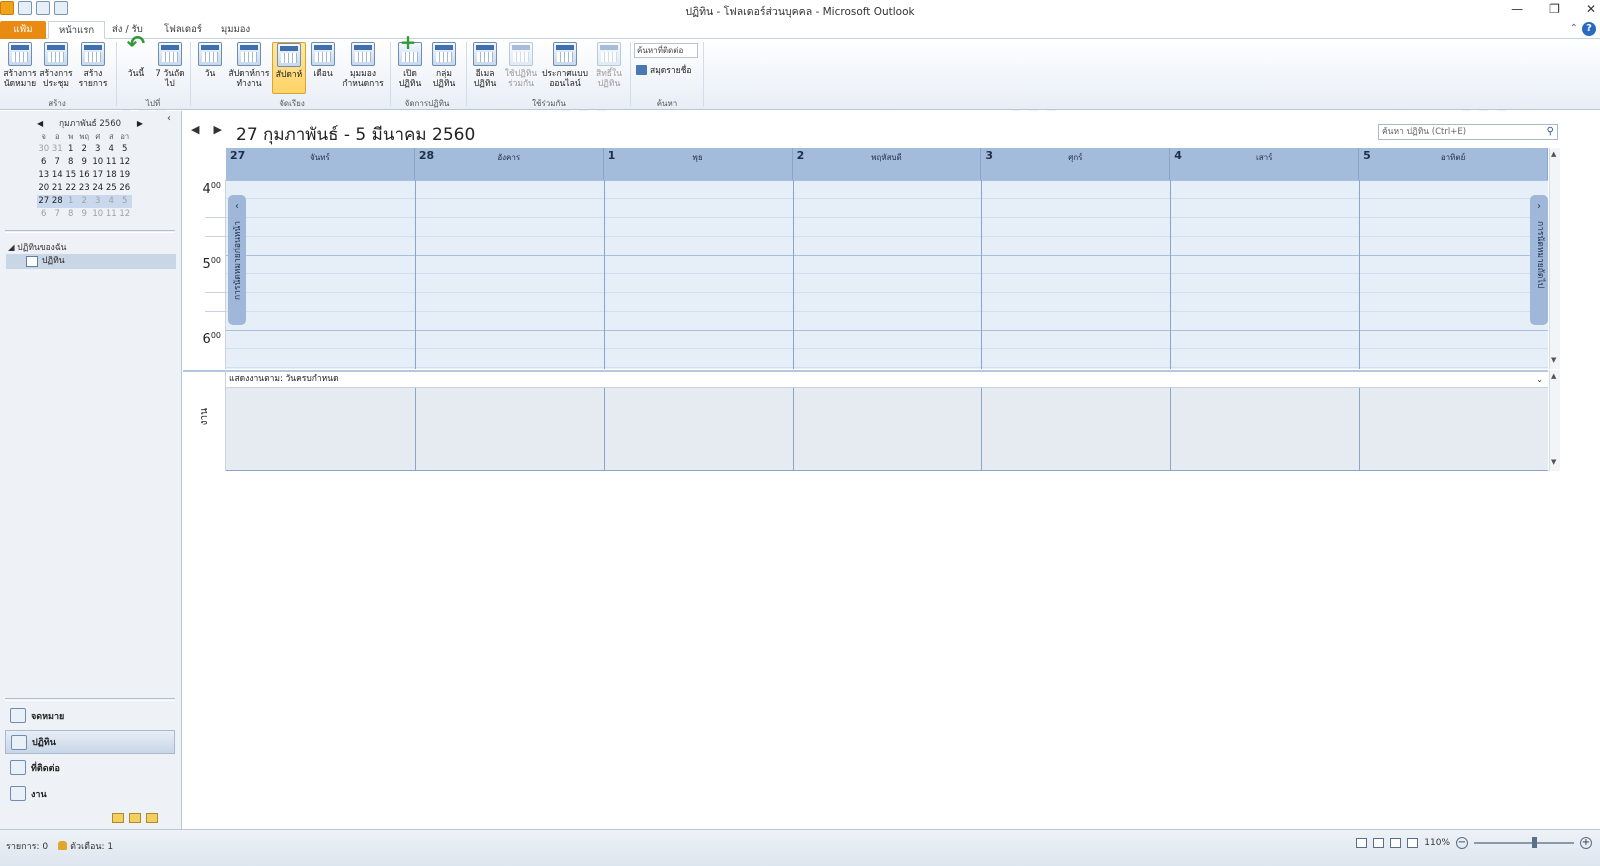  What do you see at coordinates (320, 164) in the screenshot?
I see `day-header: 27 จันทร์` at bounding box center [320, 164].